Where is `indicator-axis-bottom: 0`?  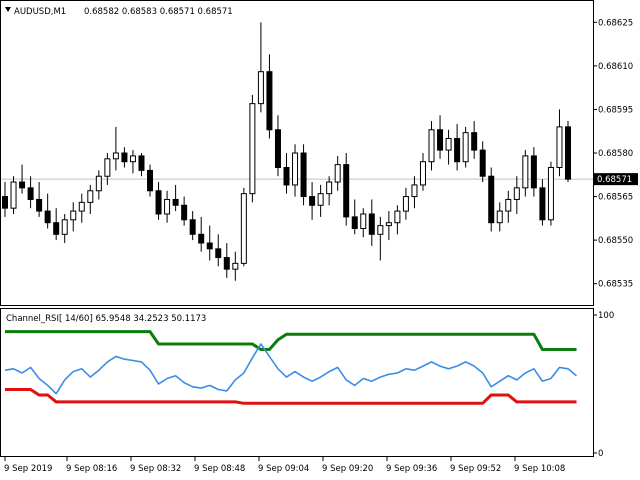 indicator-axis-bottom: 0 is located at coordinates (600, 454).